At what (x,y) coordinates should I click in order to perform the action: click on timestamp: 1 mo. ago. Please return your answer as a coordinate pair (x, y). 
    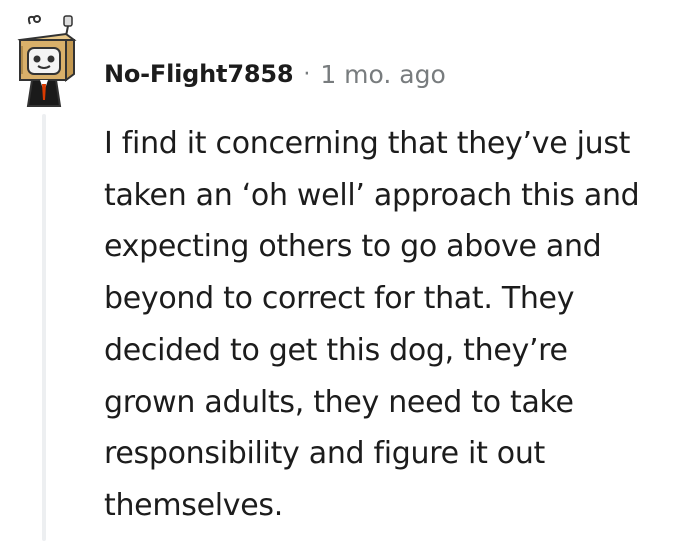
    Looking at the image, I should click on (382, 74).